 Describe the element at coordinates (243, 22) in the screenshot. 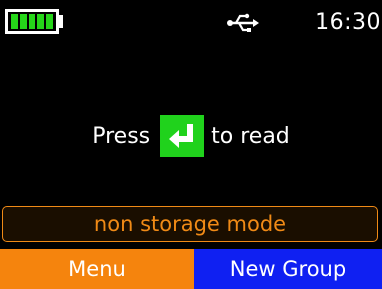

I see `usb-icon` at that location.